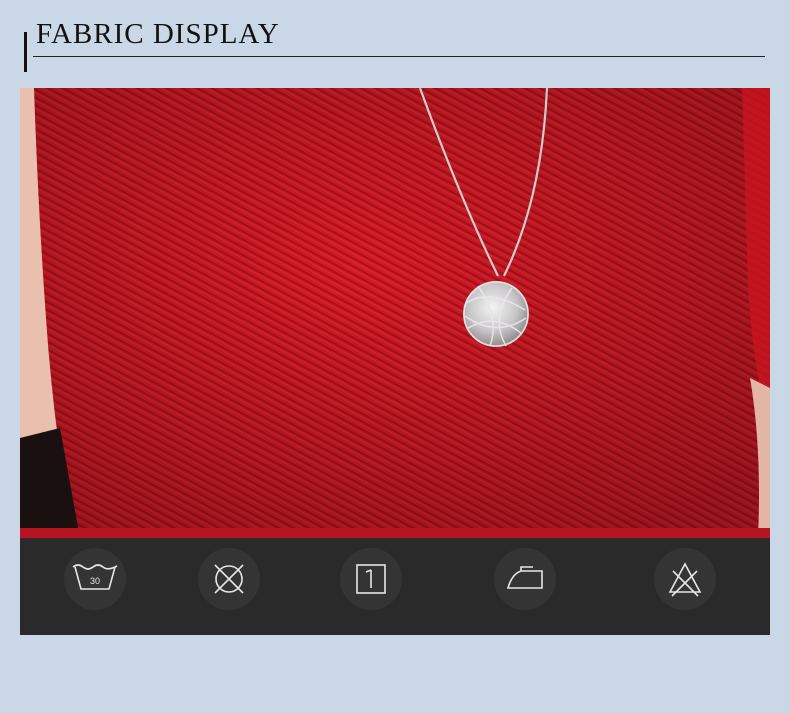 This screenshot has height=713, width=790. I want to click on iron-icon, so click(525, 579).